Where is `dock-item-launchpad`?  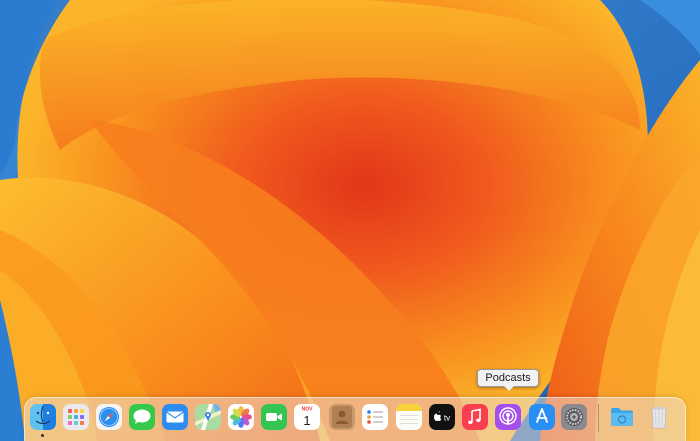
dock-item-launchpad is located at coordinates (76, 417).